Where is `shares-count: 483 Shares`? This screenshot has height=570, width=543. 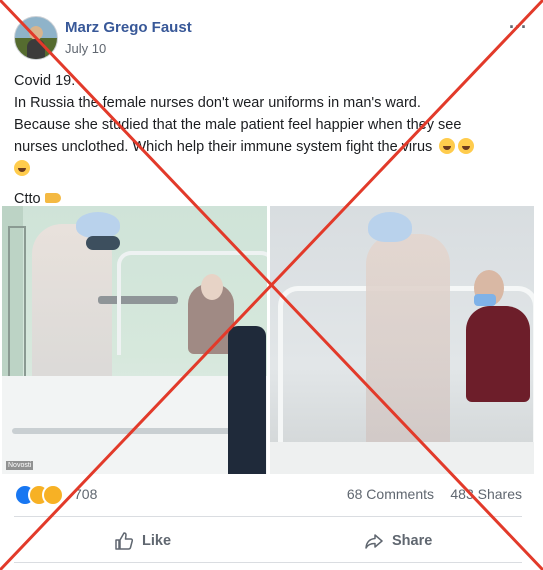 shares-count: 483 Shares is located at coordinates (486, 494).